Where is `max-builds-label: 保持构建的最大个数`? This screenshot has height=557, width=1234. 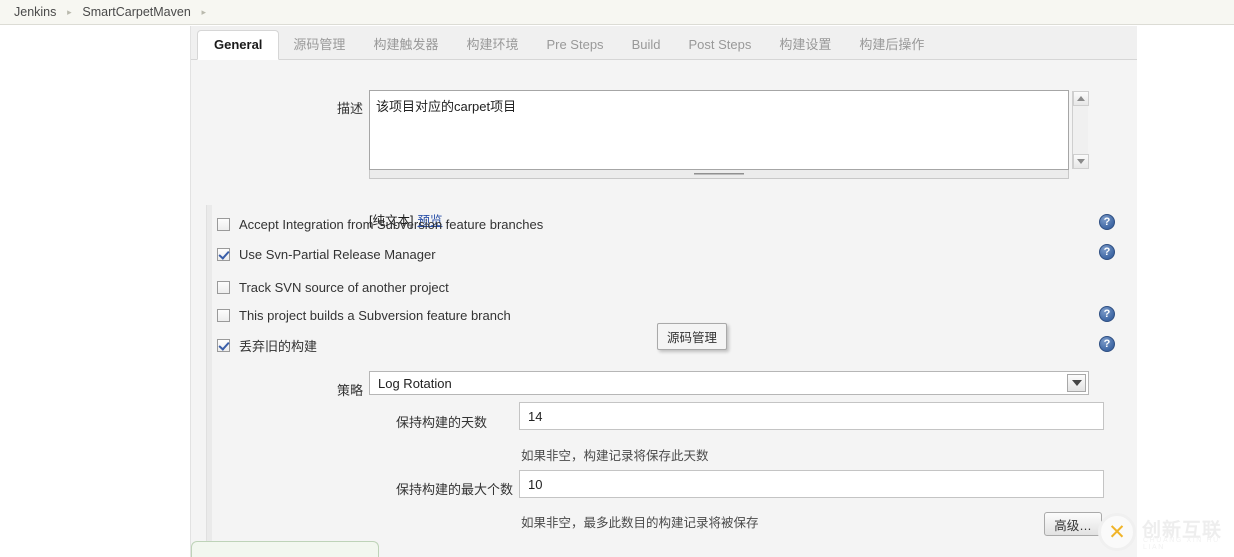 max-builds-label: 保持构建的最大个数 is located at coordinates (455, 489).